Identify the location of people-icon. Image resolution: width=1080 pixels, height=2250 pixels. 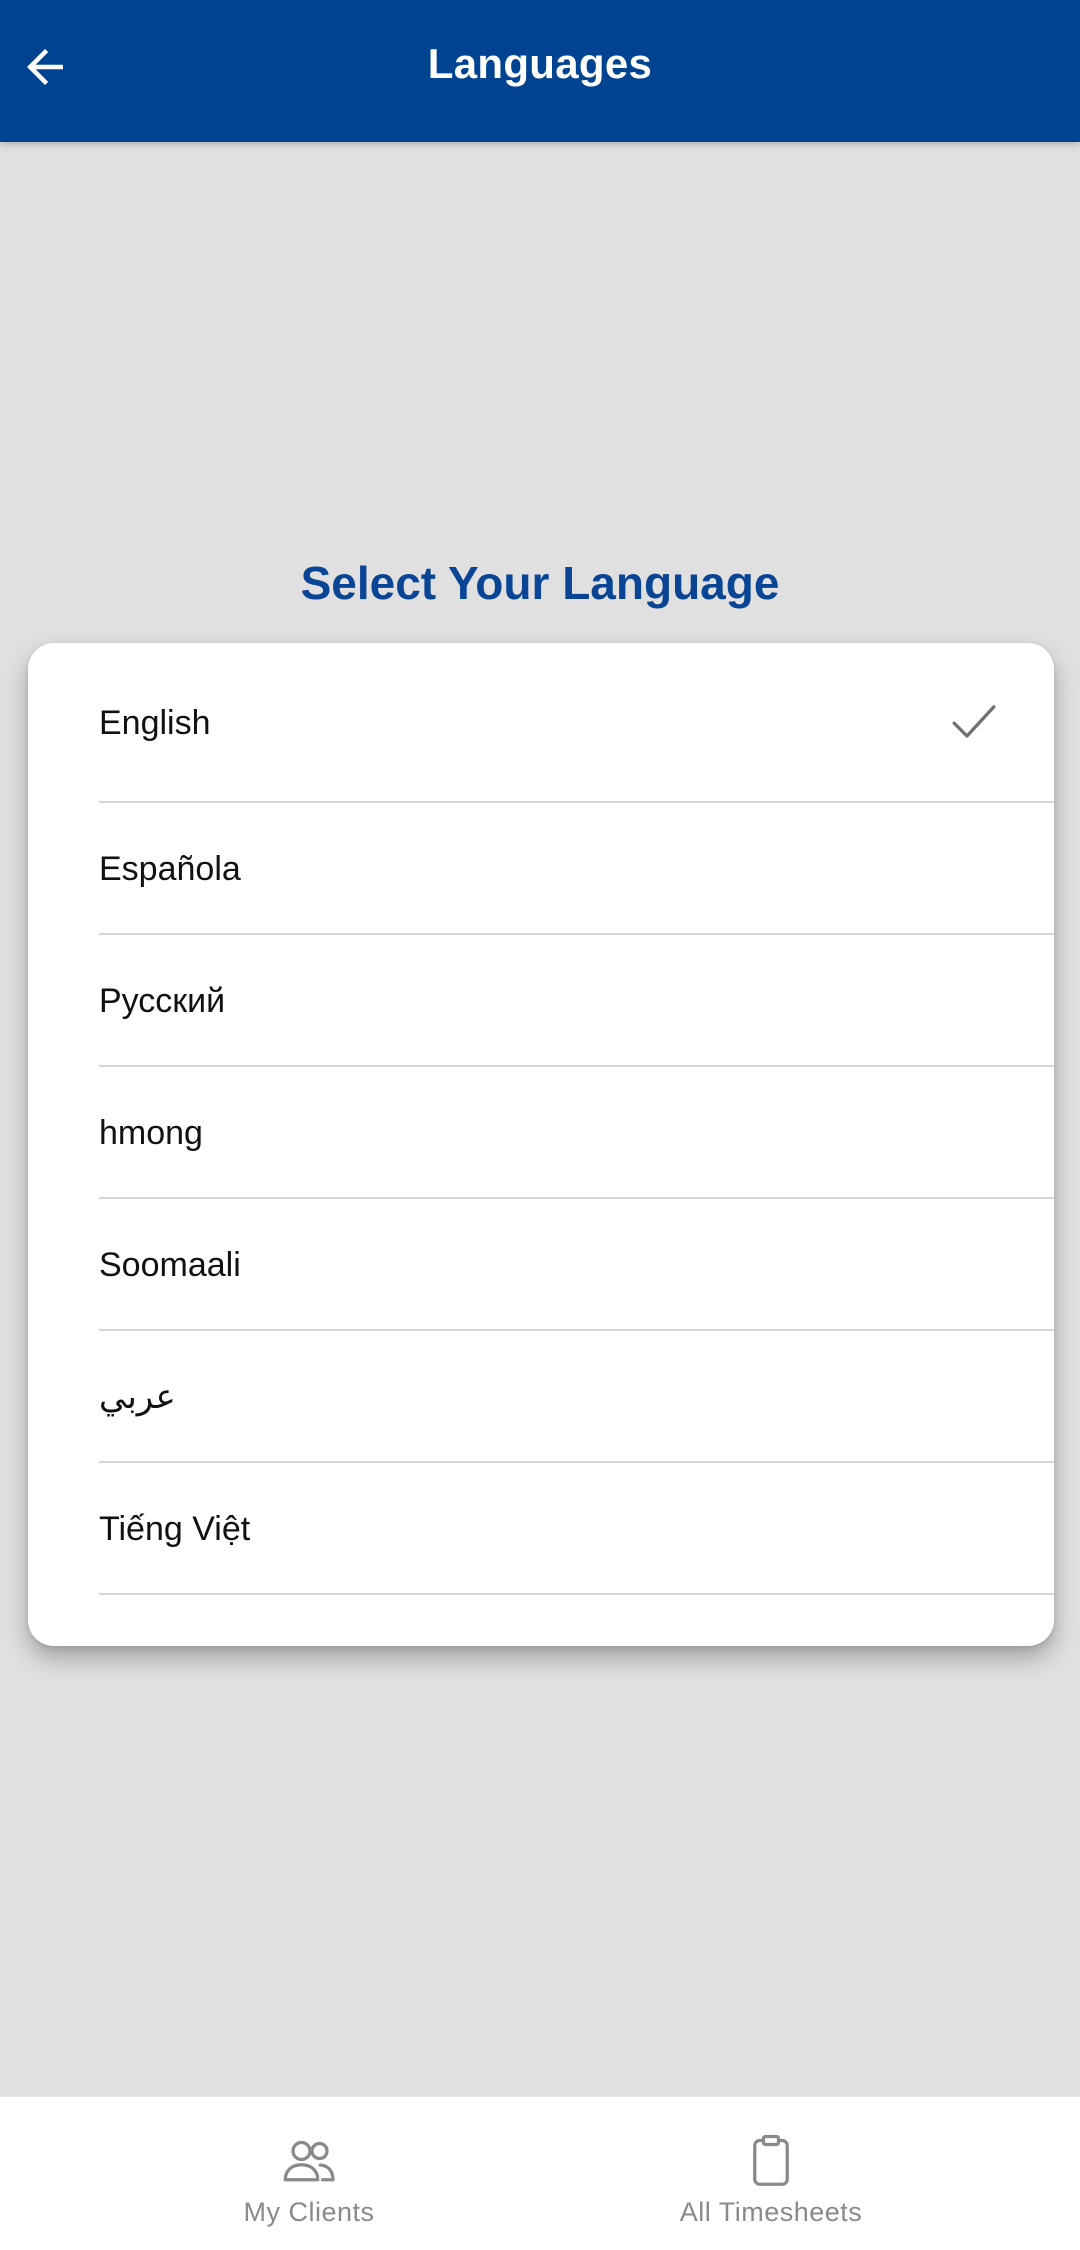
(309, 2161).